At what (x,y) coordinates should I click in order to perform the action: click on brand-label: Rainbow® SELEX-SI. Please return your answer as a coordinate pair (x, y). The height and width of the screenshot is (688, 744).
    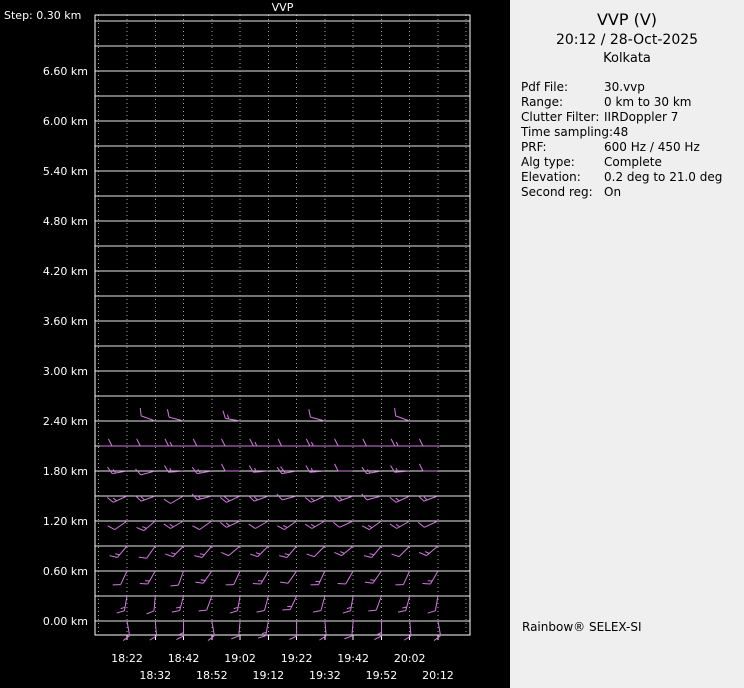
    Looking at the image, I should click on (582, 627).